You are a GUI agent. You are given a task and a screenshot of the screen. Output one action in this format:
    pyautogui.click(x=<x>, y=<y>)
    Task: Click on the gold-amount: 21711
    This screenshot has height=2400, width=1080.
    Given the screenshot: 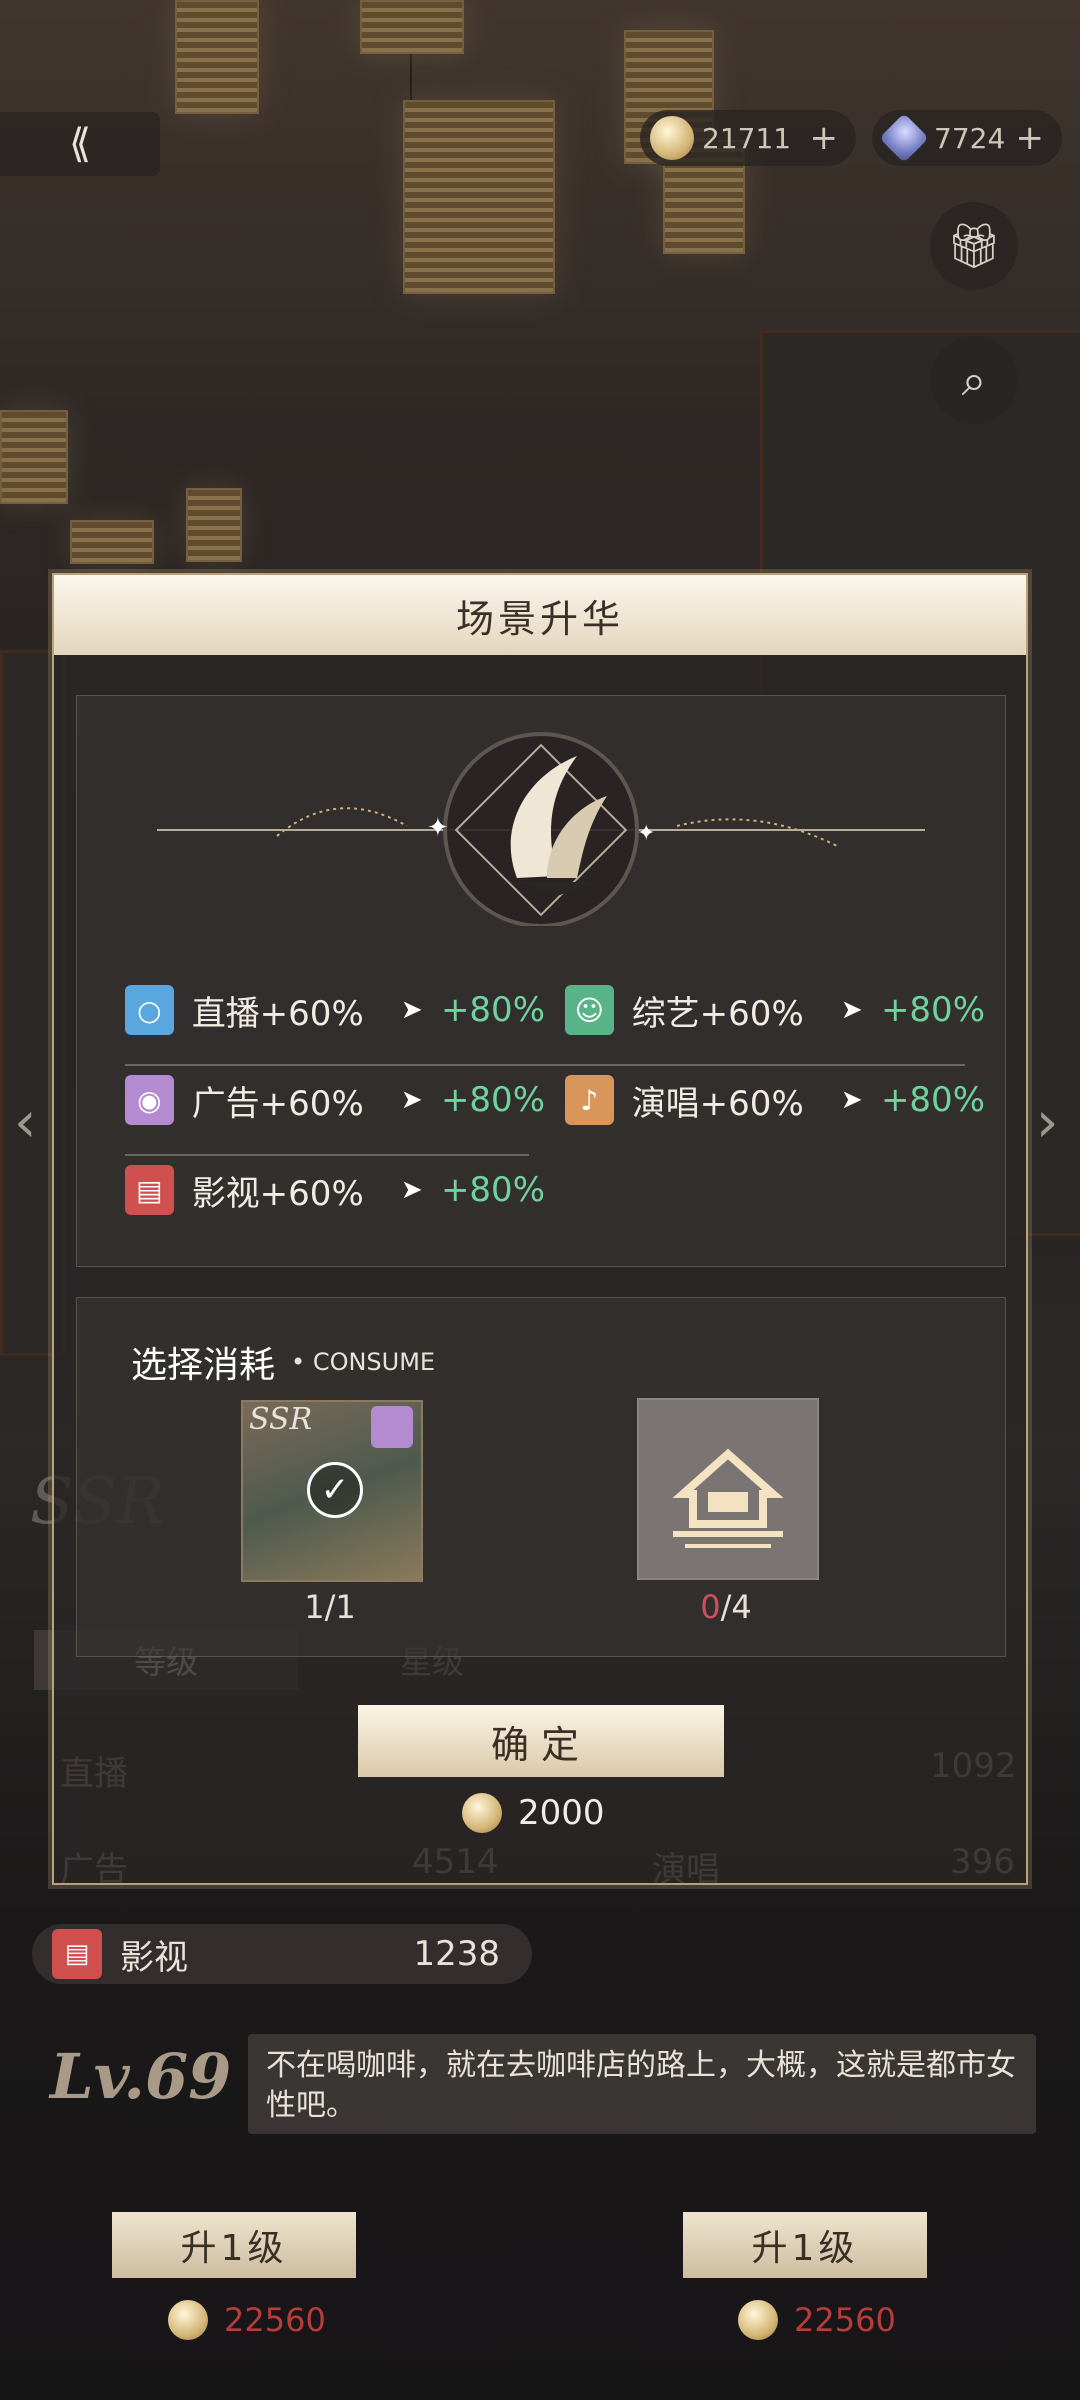 What is the action you would take?
    pyautogui.click(x=747, y=138)
    